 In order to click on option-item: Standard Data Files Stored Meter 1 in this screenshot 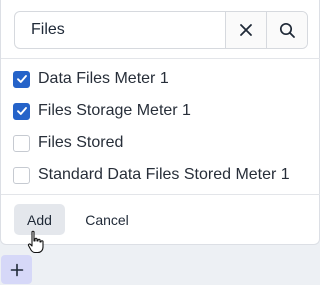, I will do `click(160, 175)`.